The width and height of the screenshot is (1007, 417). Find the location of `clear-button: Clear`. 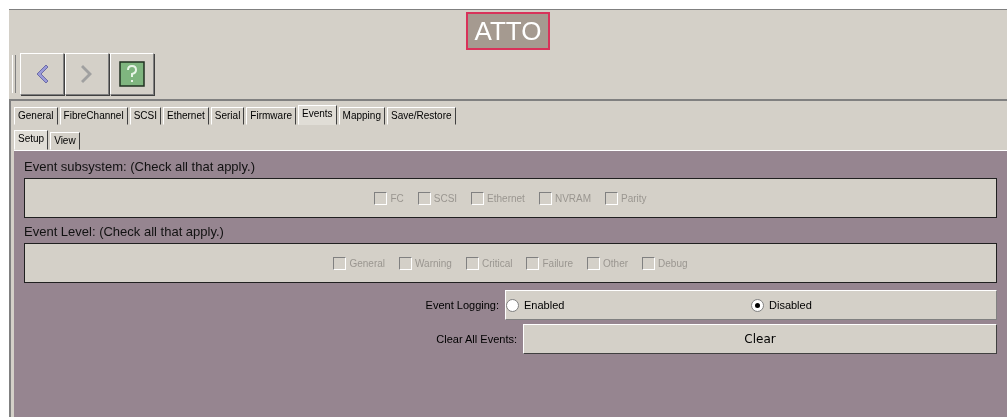

clear-button: Clear is located at coordinates (760, 339).